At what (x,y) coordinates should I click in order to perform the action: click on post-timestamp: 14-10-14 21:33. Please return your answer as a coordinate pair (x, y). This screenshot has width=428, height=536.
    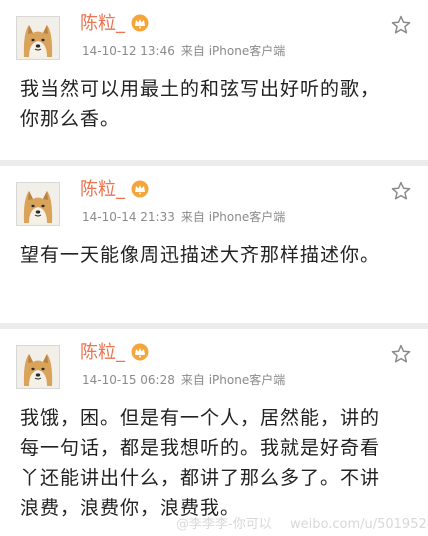
    Looking at the image, I should click on (128, 217).